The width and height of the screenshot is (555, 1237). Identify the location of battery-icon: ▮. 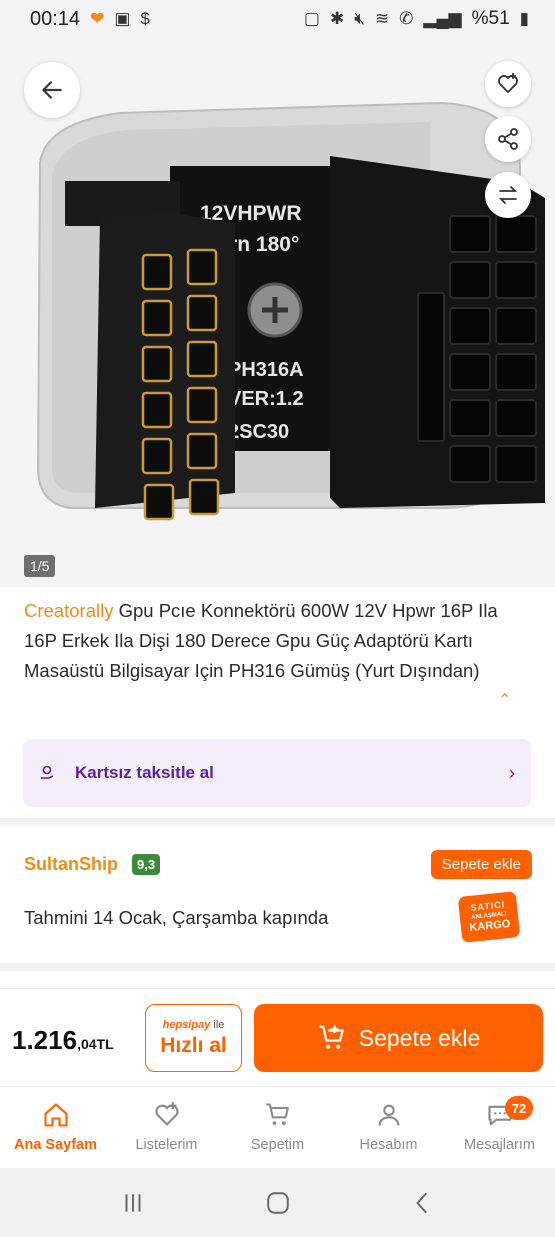
(524, 18).